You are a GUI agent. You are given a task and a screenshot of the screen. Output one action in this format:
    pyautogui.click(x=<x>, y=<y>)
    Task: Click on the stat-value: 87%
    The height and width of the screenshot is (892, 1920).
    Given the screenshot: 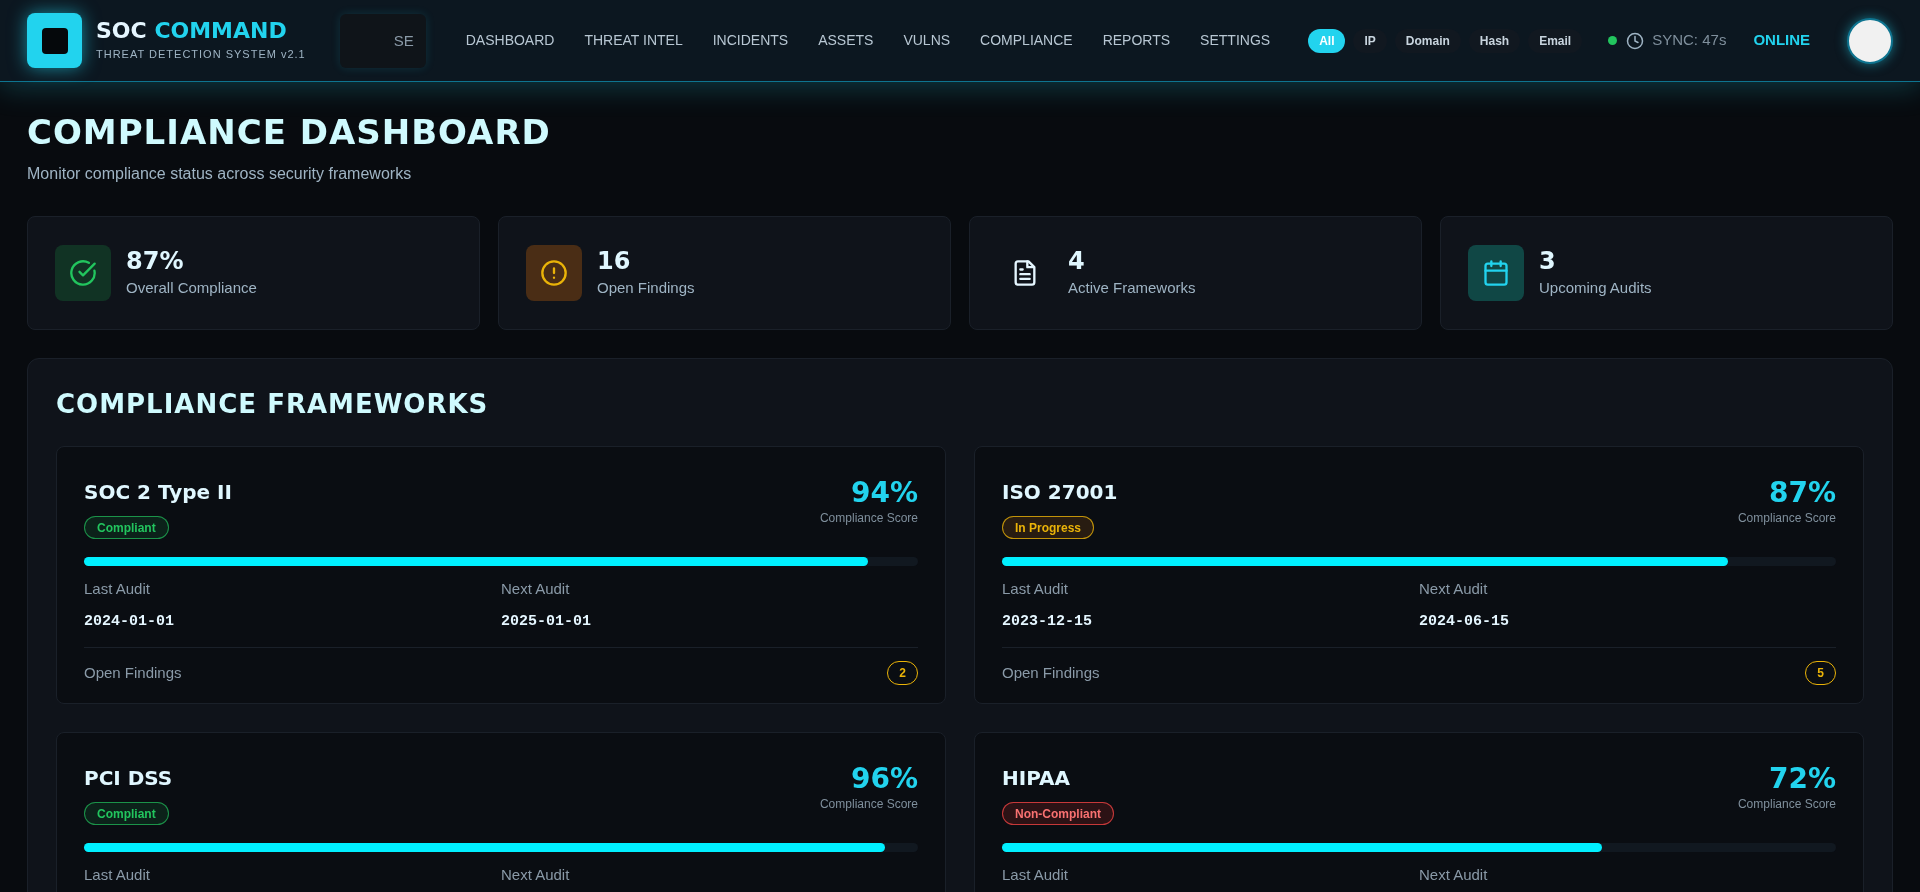 What is the action you would take?
    pyautogui.click(x=155, y=260)
    